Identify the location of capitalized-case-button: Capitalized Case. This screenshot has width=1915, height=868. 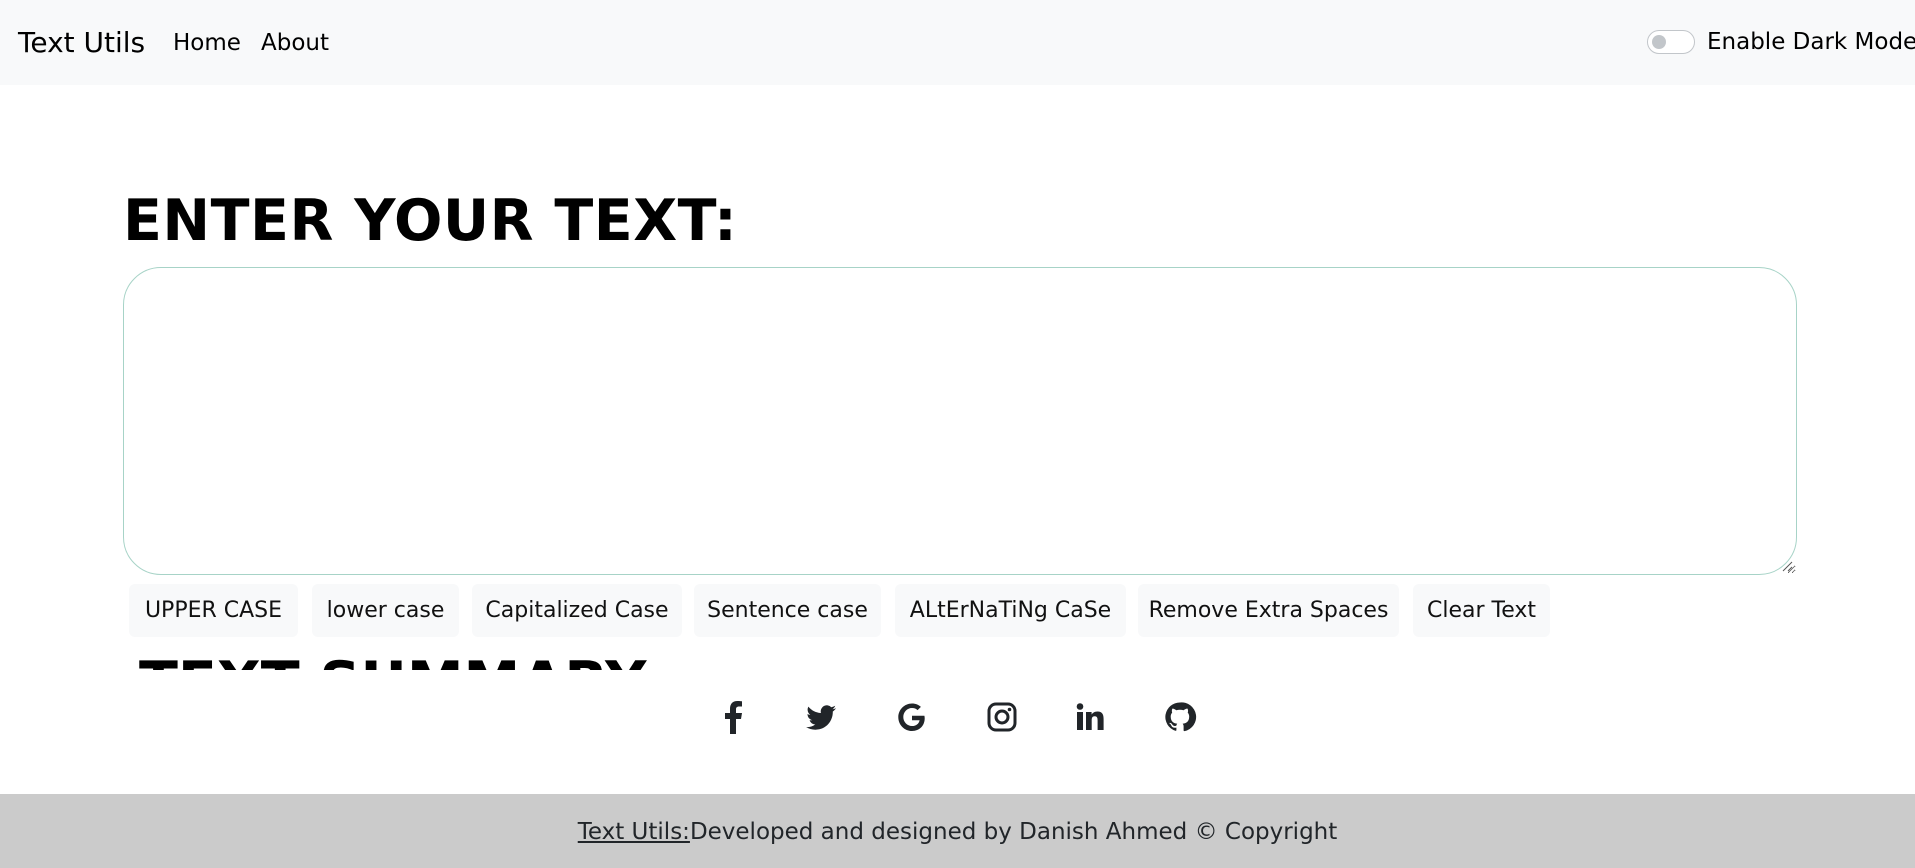
(577, 610).